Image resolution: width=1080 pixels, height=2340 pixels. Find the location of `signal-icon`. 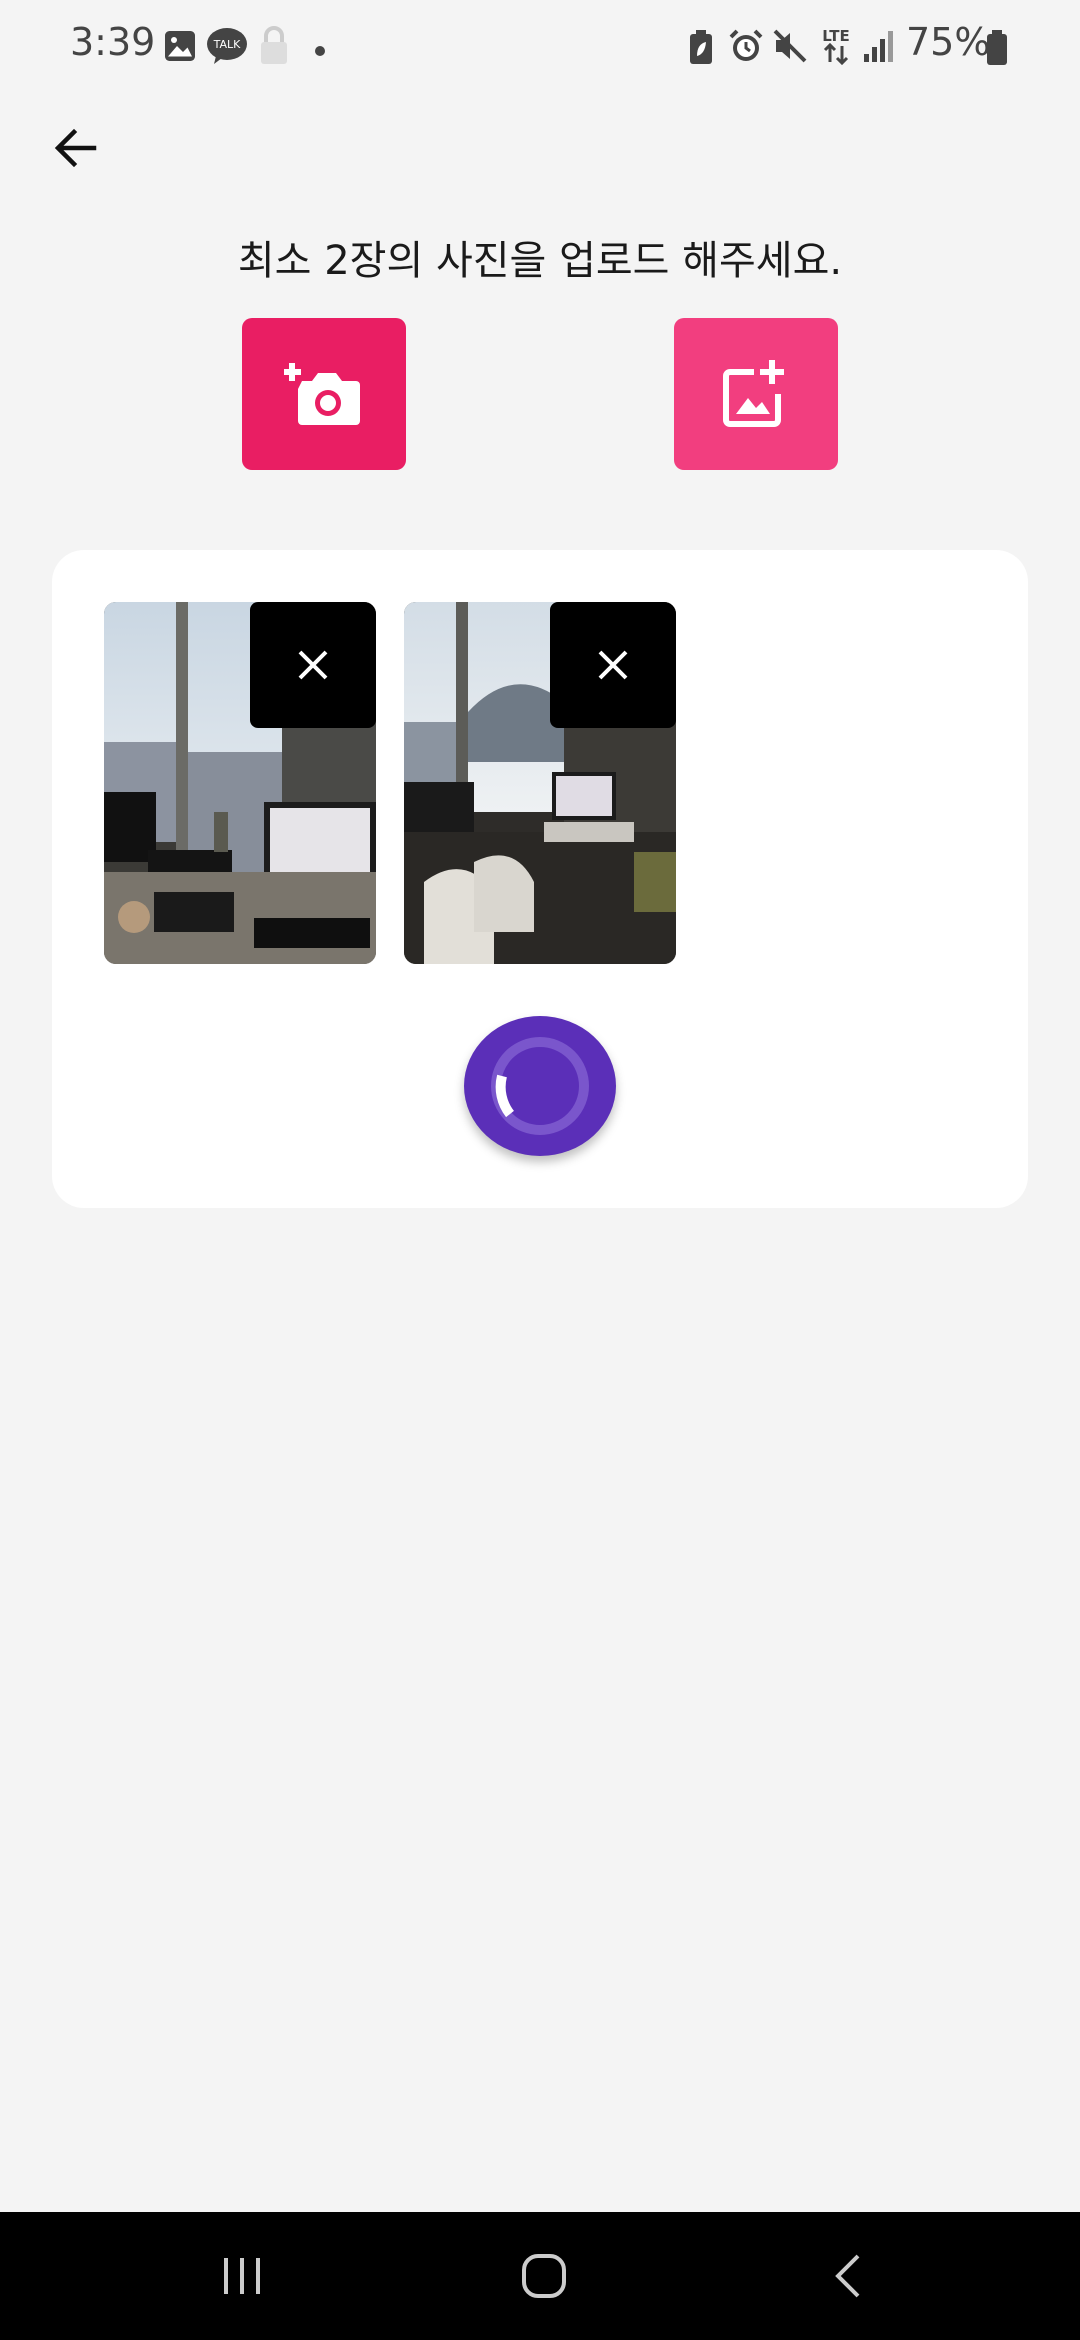

signal-icon is located at coordinates (879, 48).